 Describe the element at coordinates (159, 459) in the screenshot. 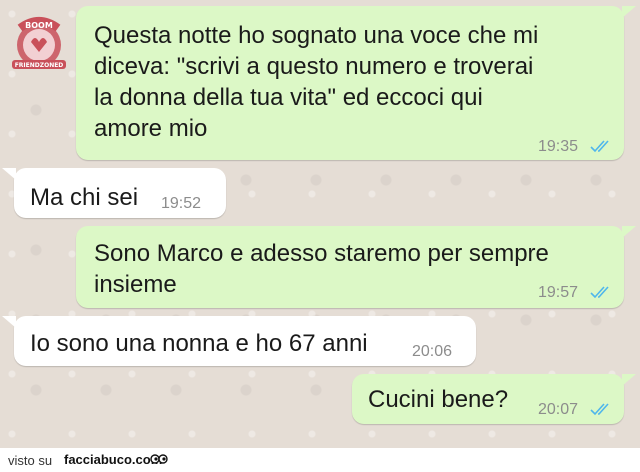

I see `eyes-icon` at that location.